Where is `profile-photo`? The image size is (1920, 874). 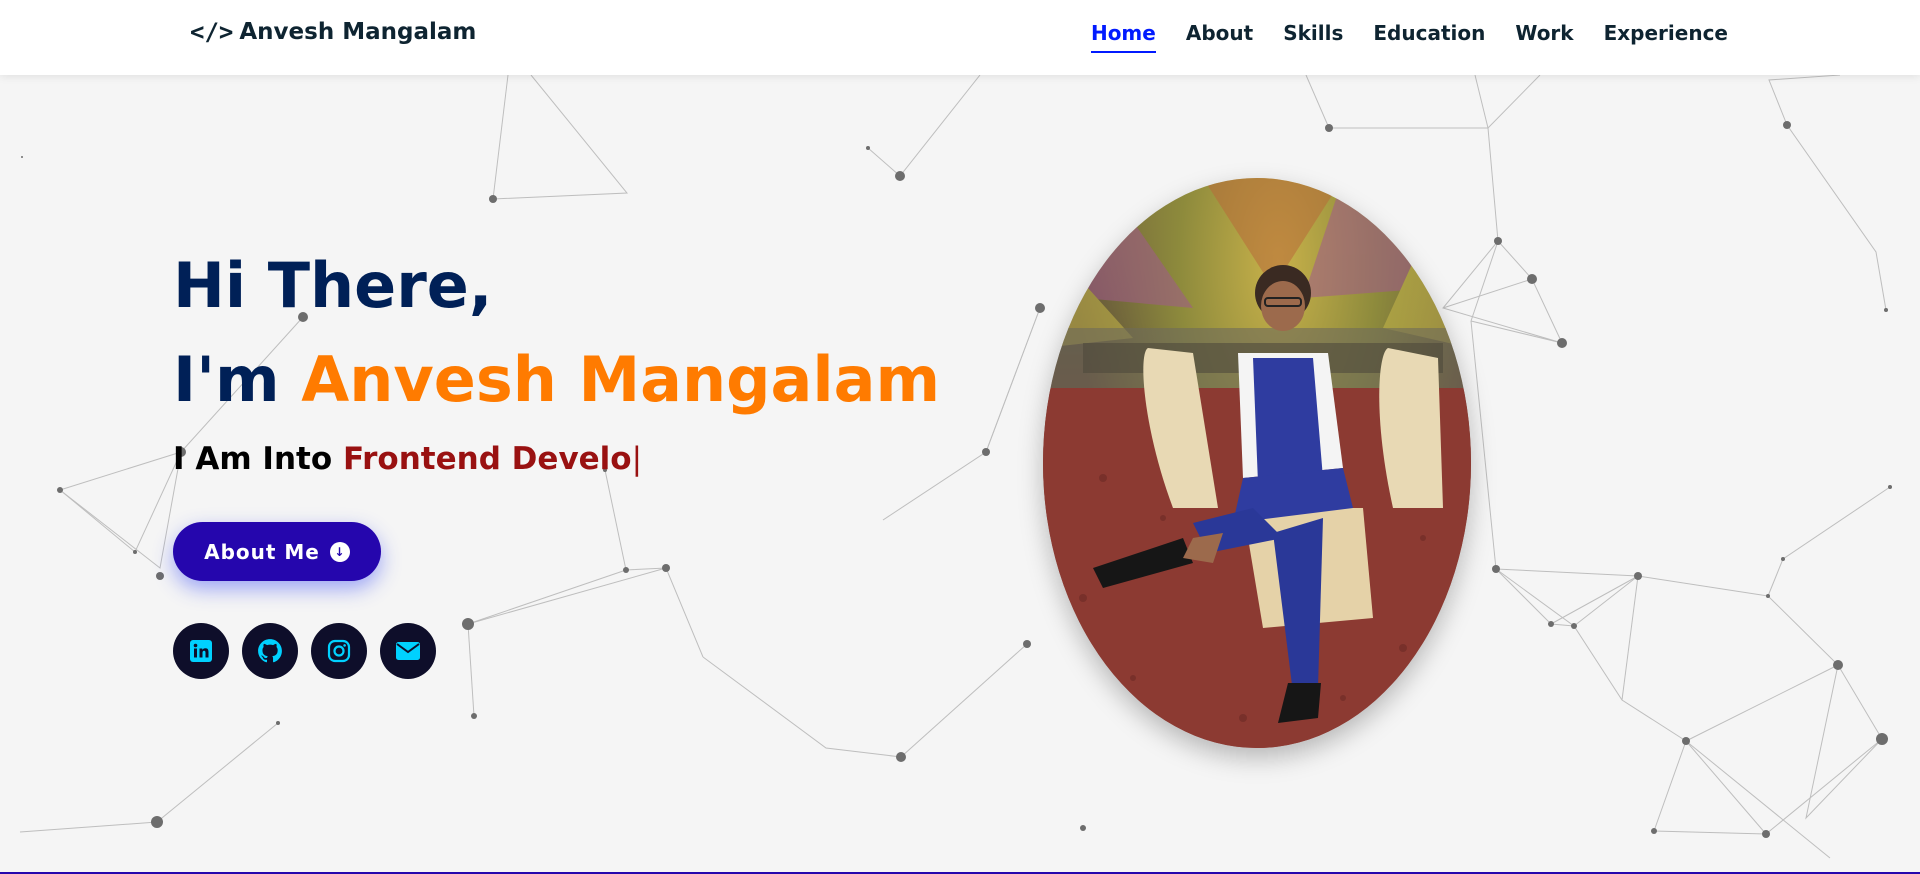 profile-photo is located at coordinates (1257, 463).